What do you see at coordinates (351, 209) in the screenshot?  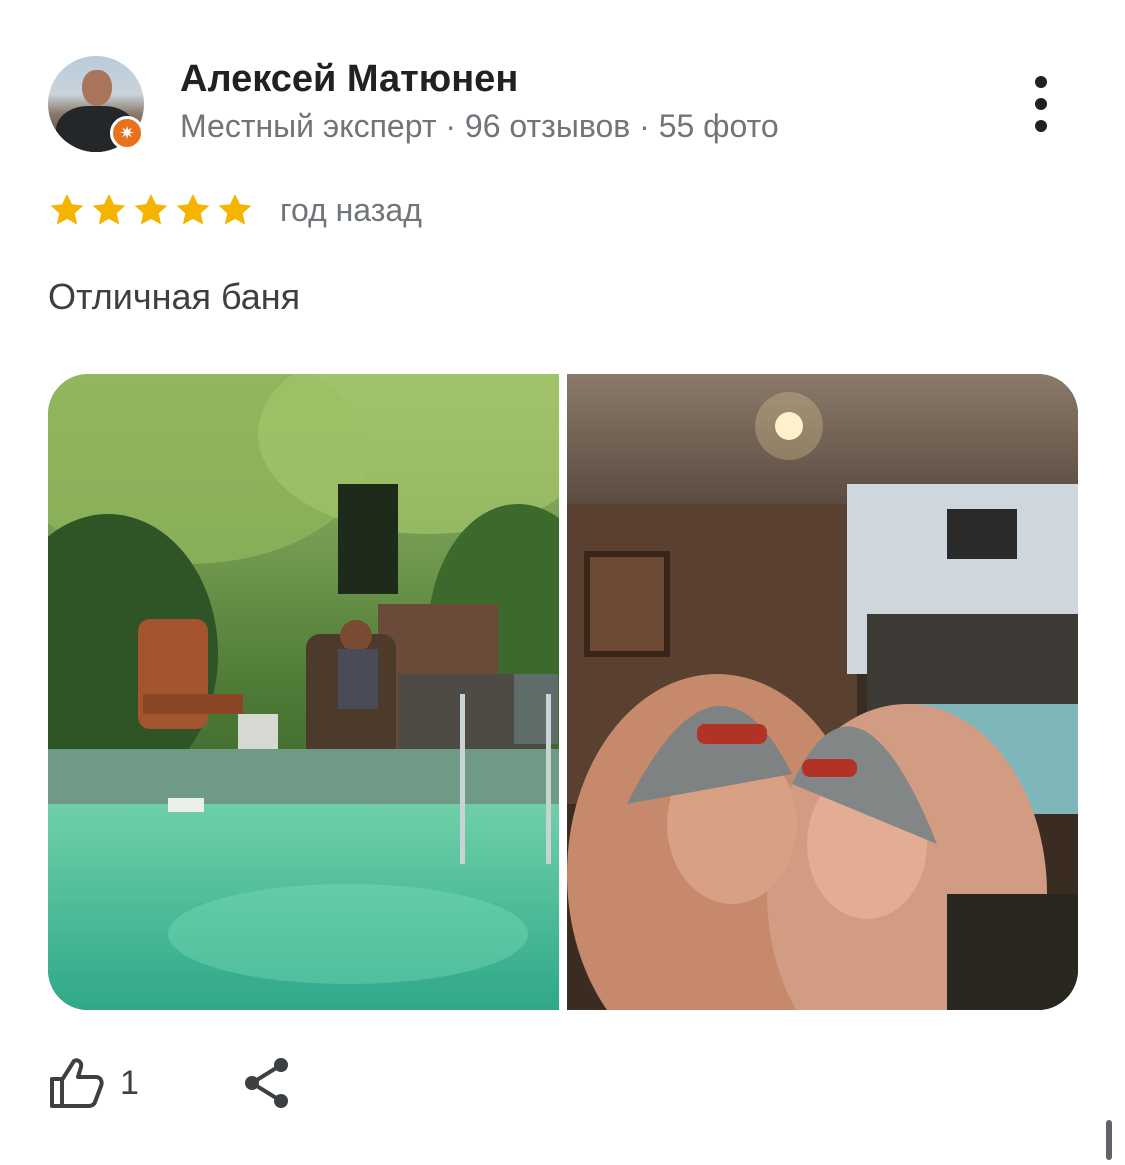 I see `review-time: год назад` at bounding box center [351, 209].